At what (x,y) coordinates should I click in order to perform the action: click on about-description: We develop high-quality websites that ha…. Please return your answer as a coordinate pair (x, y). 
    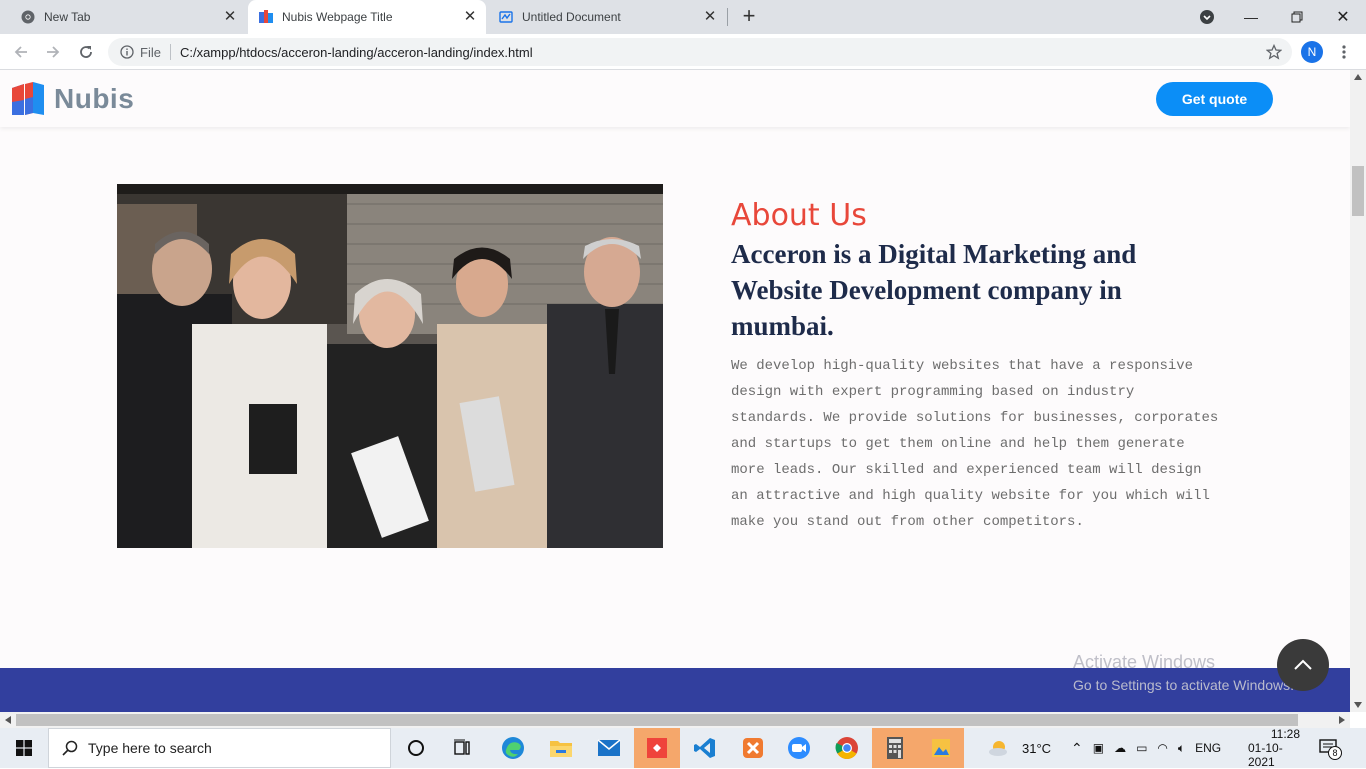
    Looking at the image, I should click on (975, 444).